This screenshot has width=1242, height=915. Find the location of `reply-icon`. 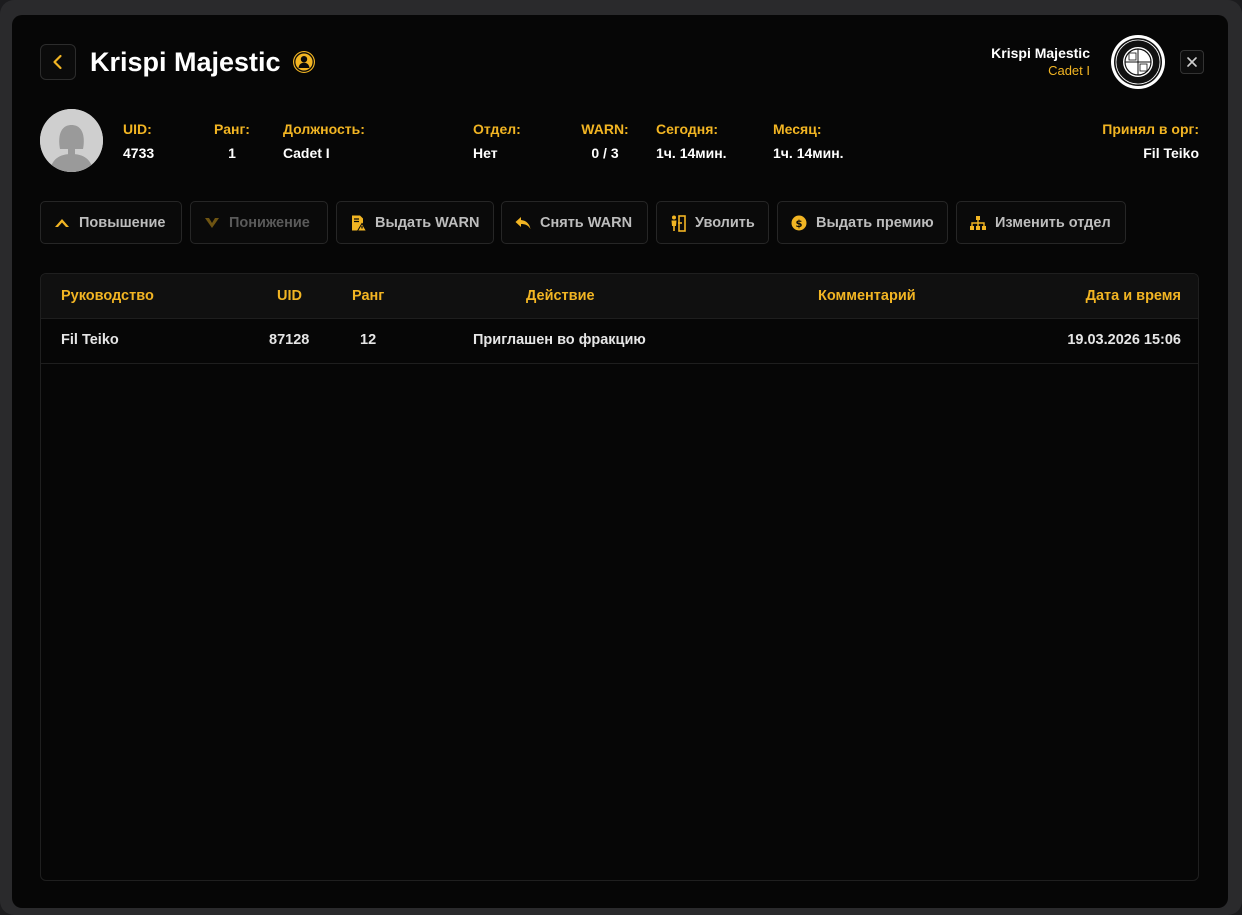

reply-icon is located at coordinates (523, 223).